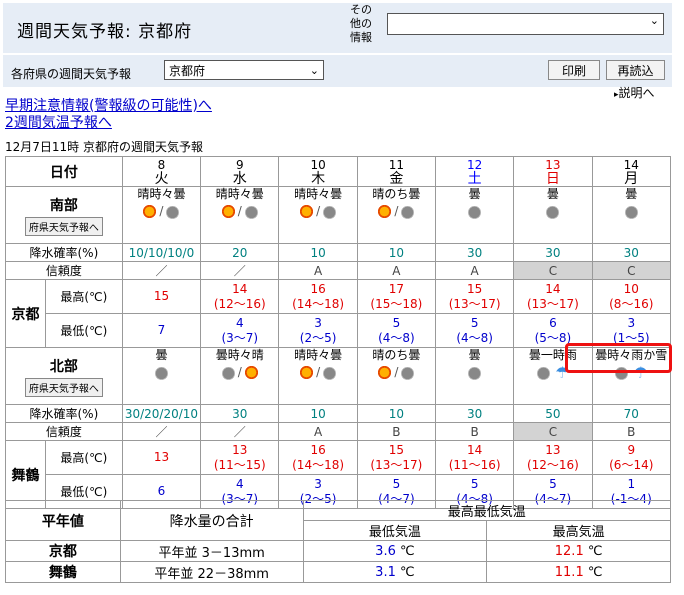 The height and width of the screenshot is (595, 684). I want to click on region-south: 南部 府県天気予報へ, so click(64, 215).